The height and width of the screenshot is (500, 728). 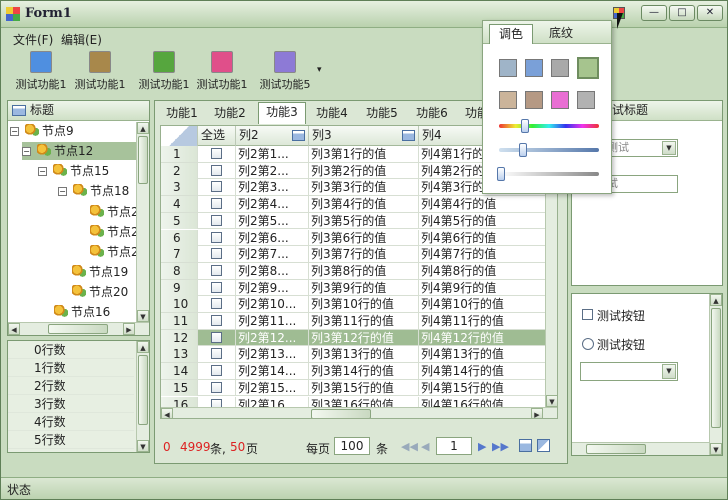 I want to click on tab-tone: 调色, so click(x=511, y=34).